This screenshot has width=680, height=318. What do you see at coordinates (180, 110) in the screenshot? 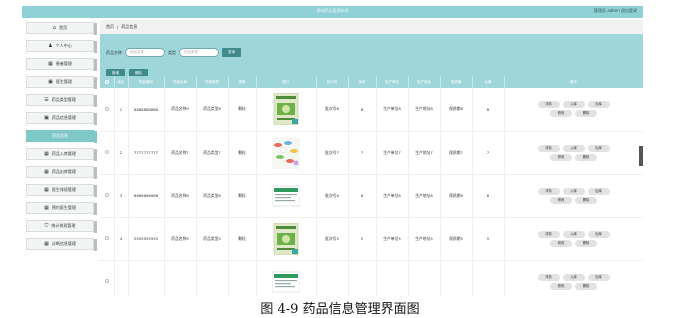
I see `cell-name: 药品名称9` at bounding box center [180, 110].